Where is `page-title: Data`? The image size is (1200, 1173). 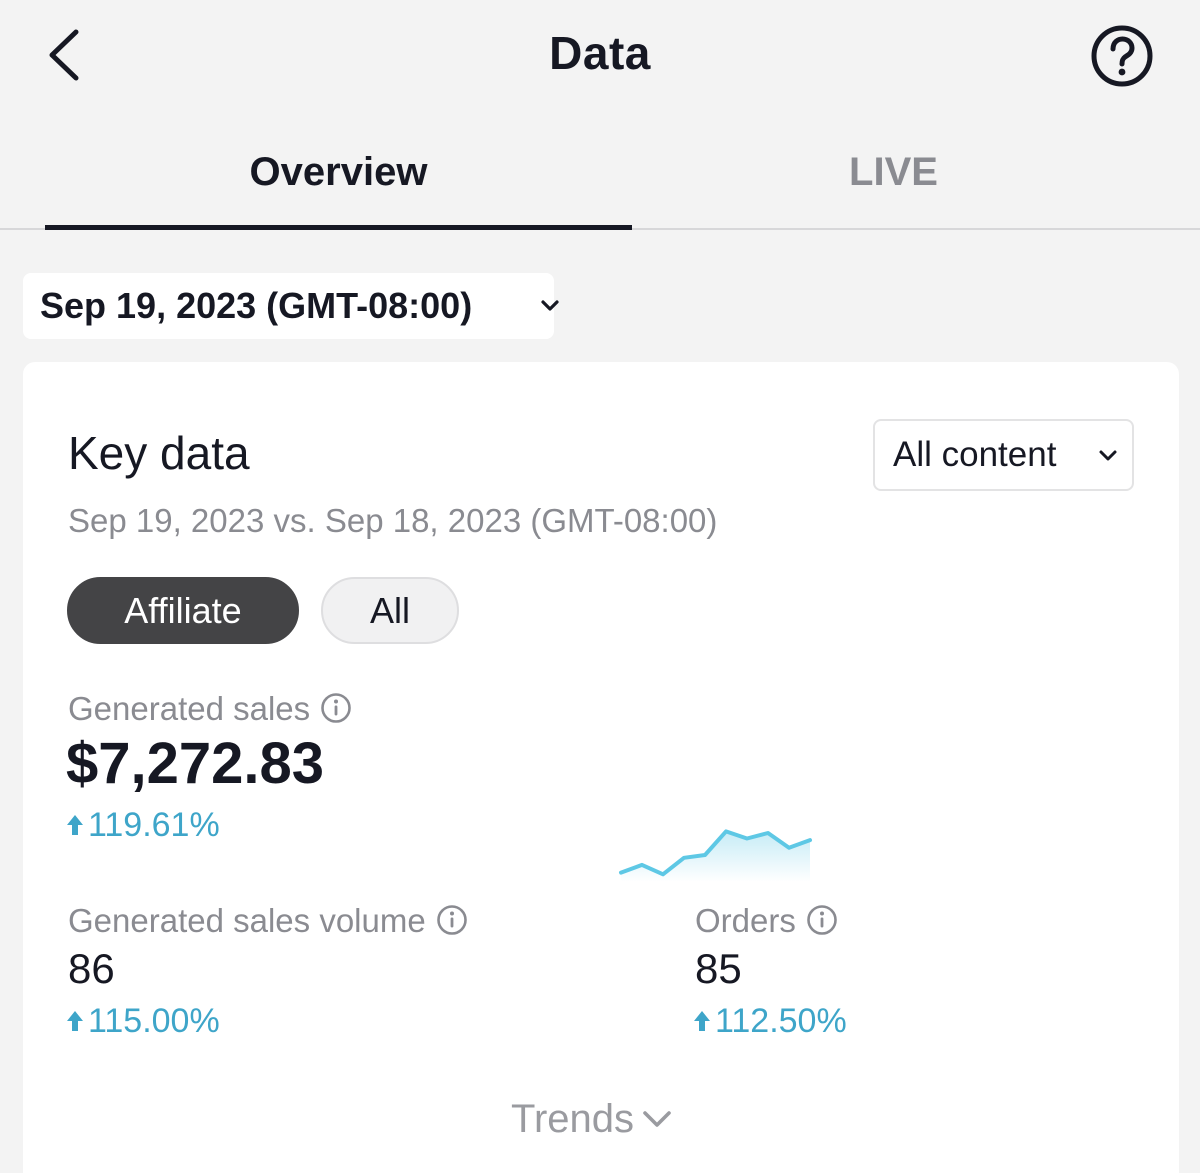 page-title: Data is located at coordinates (600, 53).